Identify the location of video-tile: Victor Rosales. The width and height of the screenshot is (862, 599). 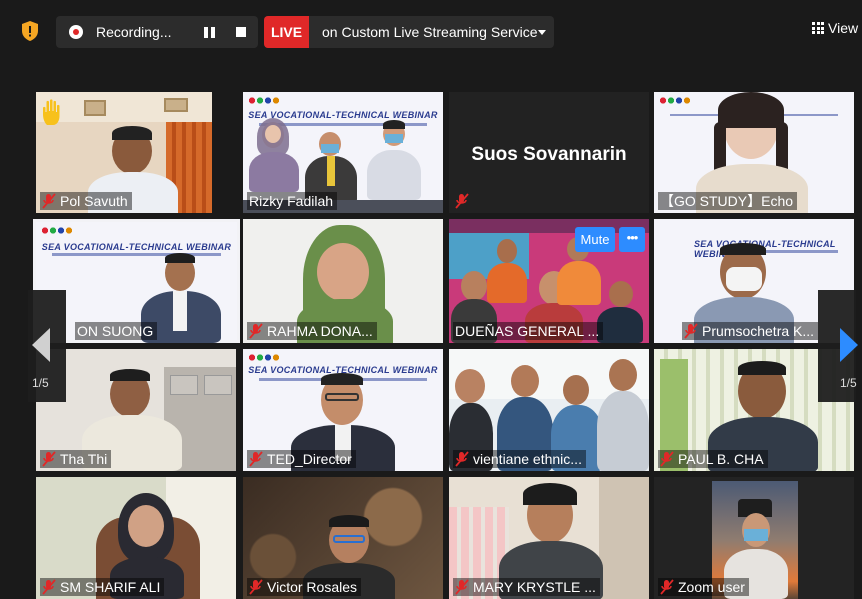
(343, 538).